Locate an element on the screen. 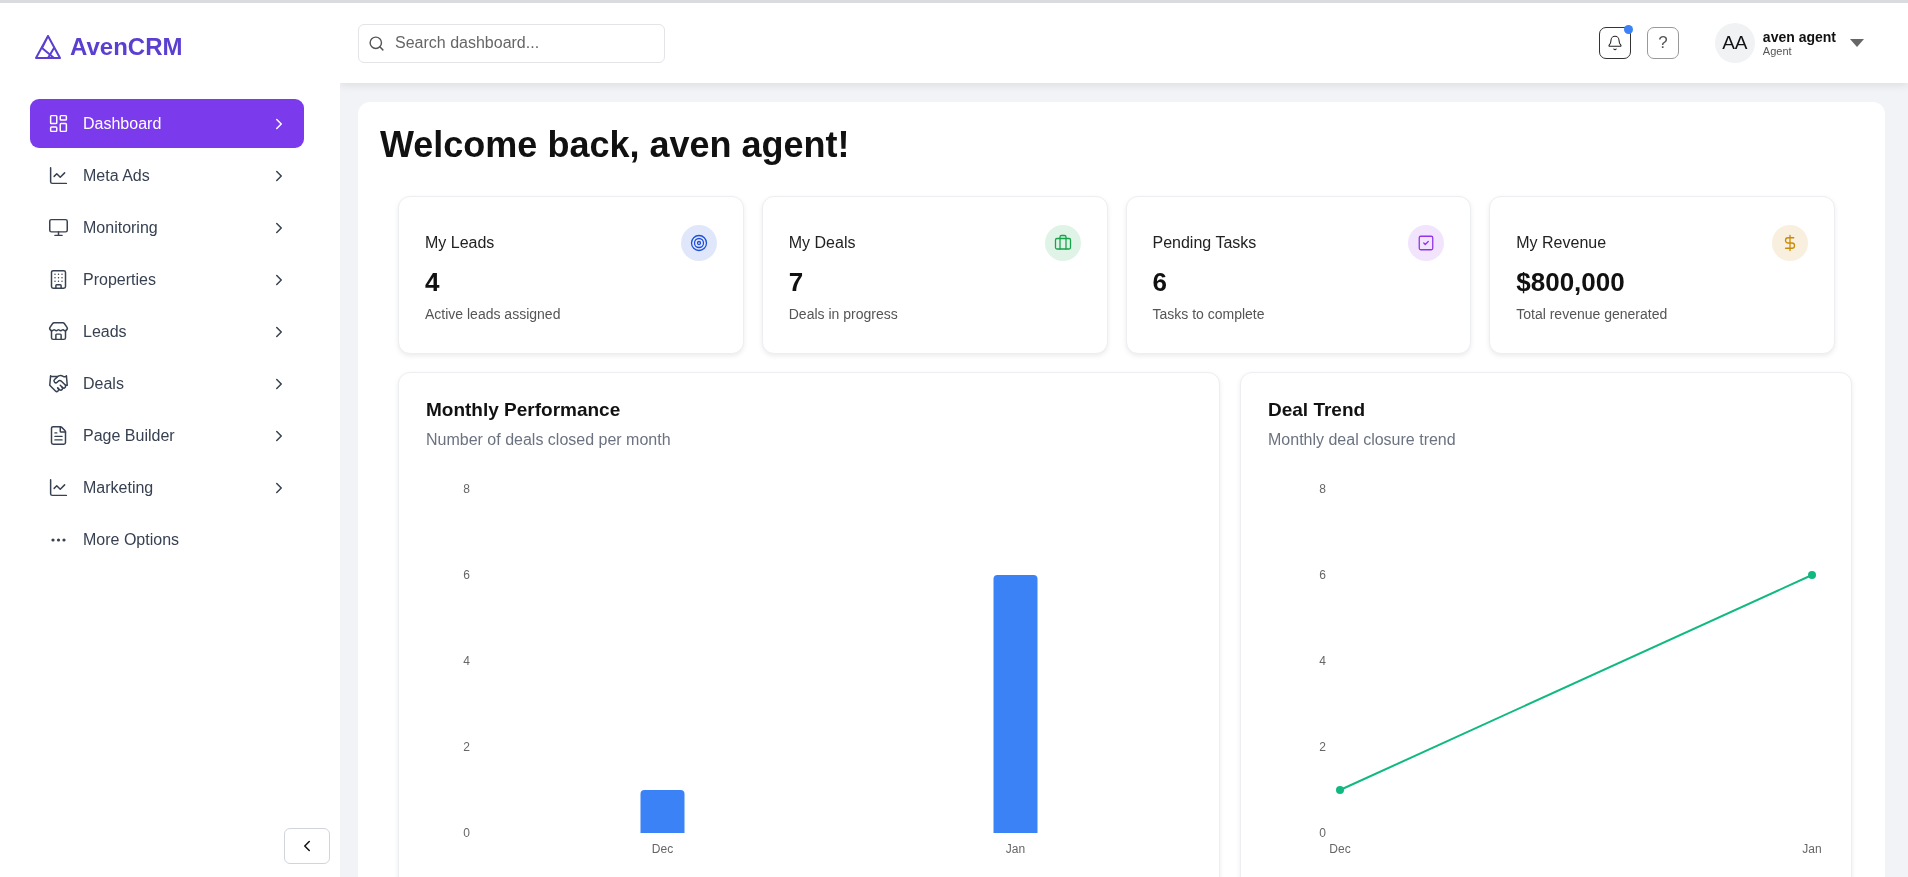 This screenshot has width=1908, height=877. stat-caption: Total revenue generated is located at coordinates (1592, 314).